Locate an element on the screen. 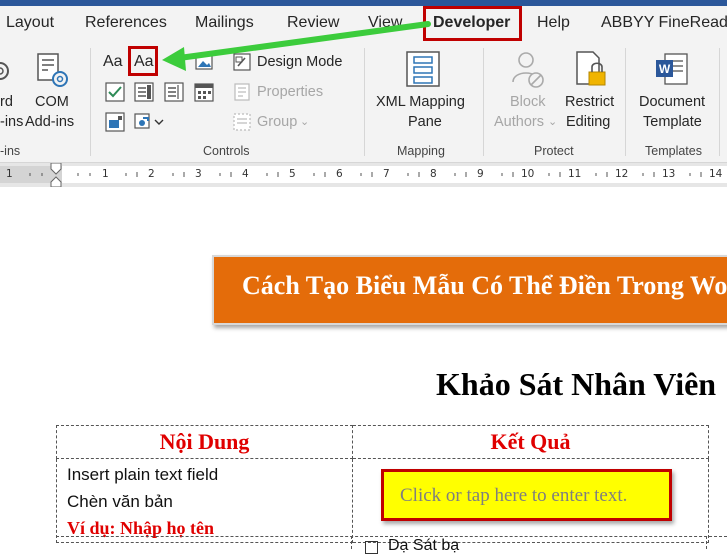 This screenshot has height=555, width=727. document-title: Khảo Sát Nhân Viên is located at coordinates (576, 384).